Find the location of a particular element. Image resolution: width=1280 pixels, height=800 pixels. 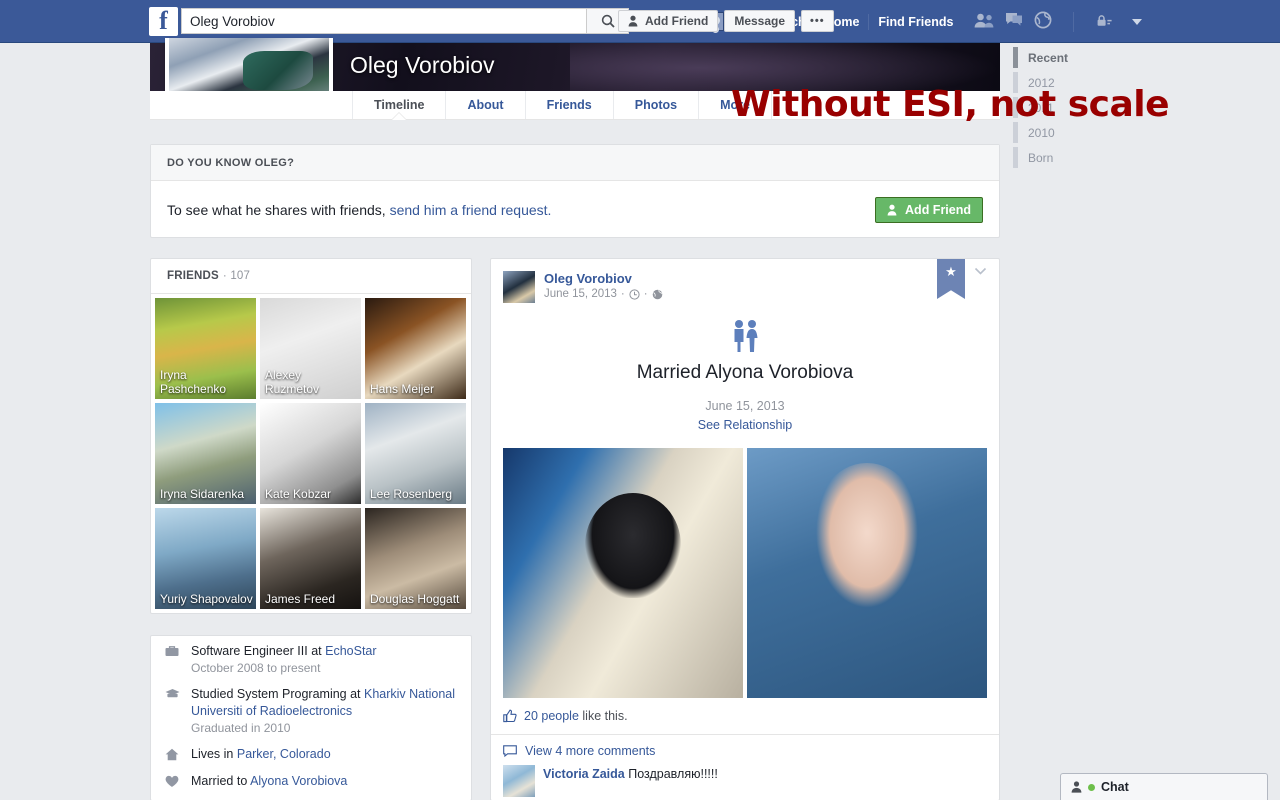

add-friend-button-green-label: Add Friend is located at coordinates (938, 209).